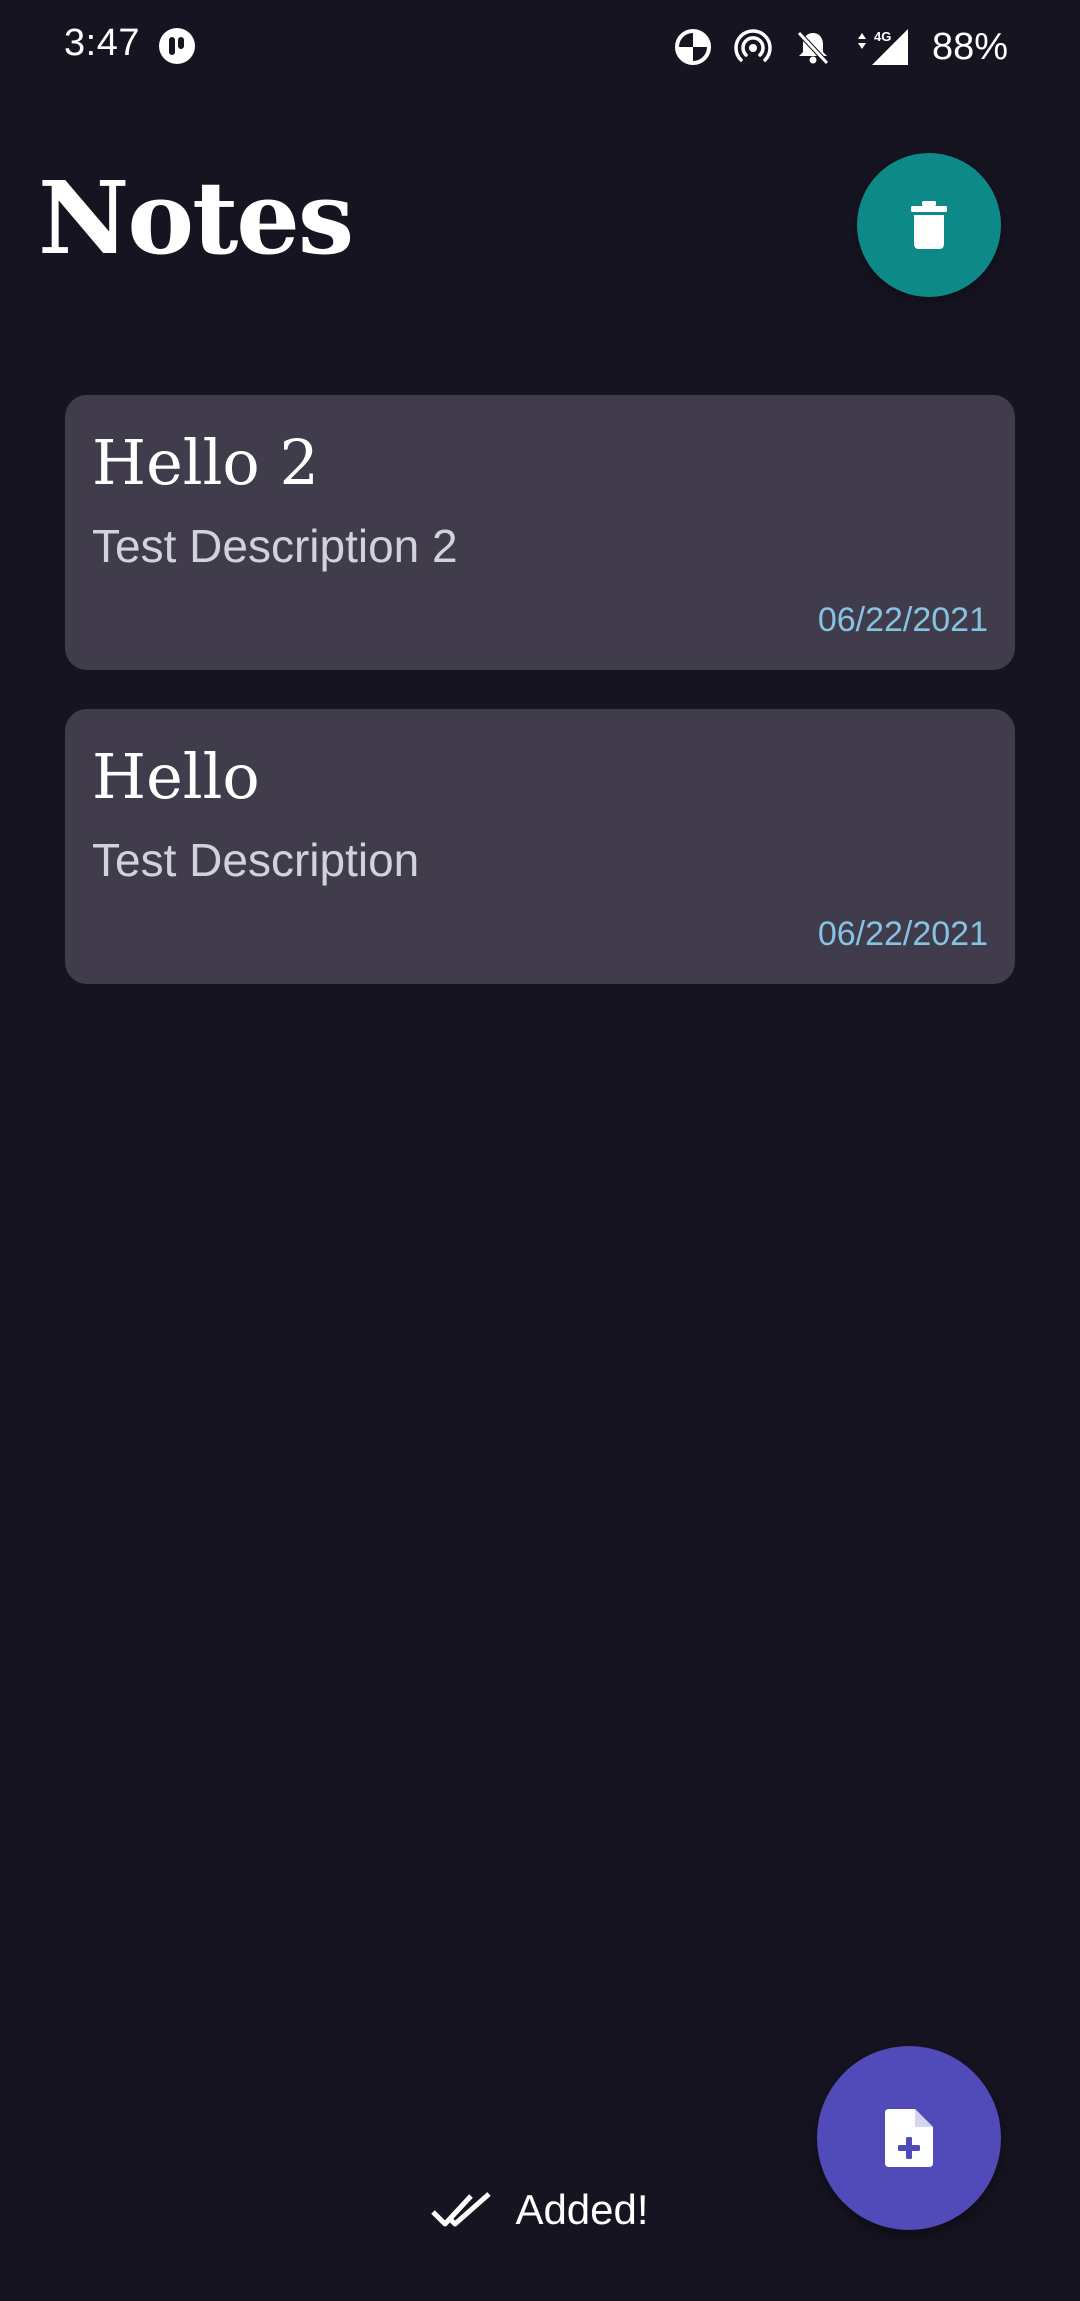 This screenshot has width=1080, height=2301. I want to click on note-title: Hello 2, so click(205, 462).